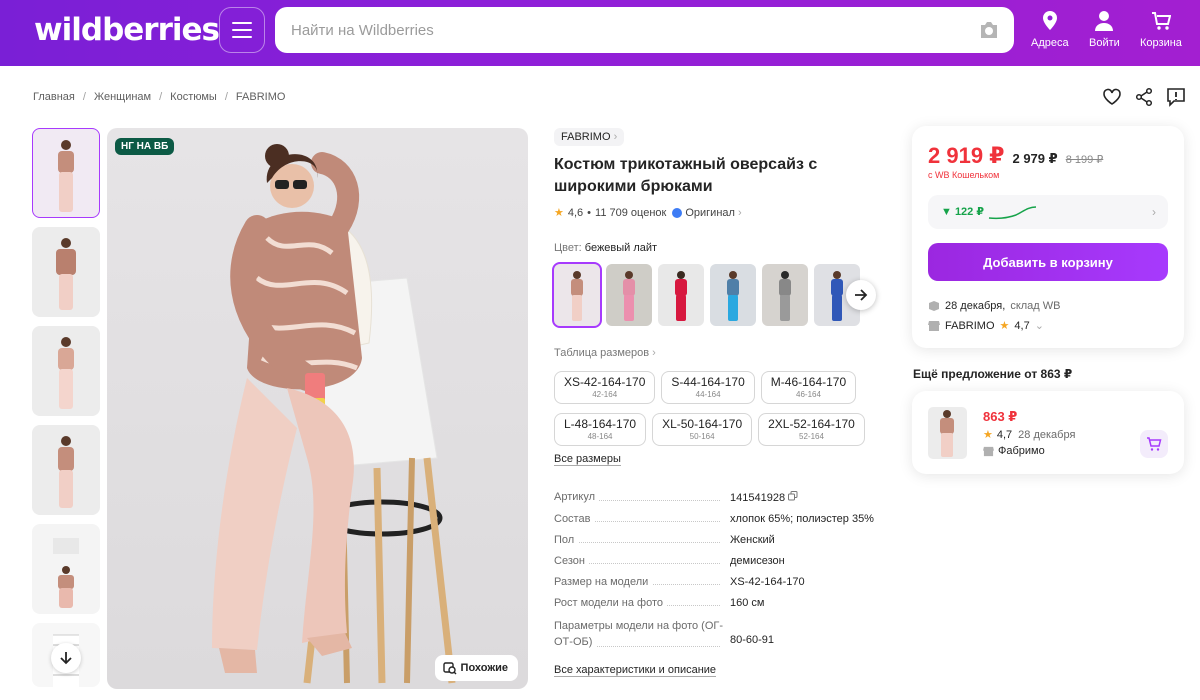 The image size is (1200, 700). I want to click on brand-name: FABRIMO, so click(586, 137).